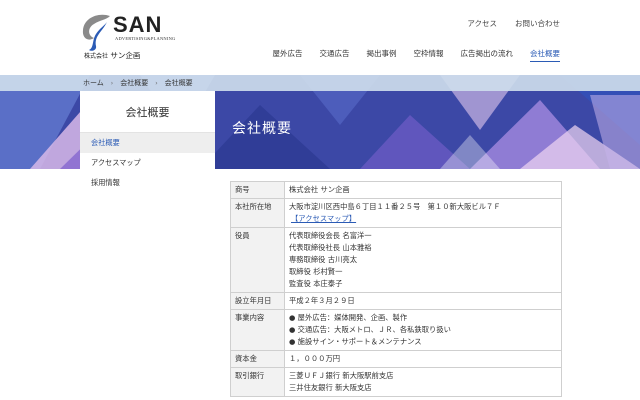 This screenshot has height=400, width=640. Describe the element at coordinates (125, 55) in the screenshot. I see `logo-company-main: サン企画` at that location.